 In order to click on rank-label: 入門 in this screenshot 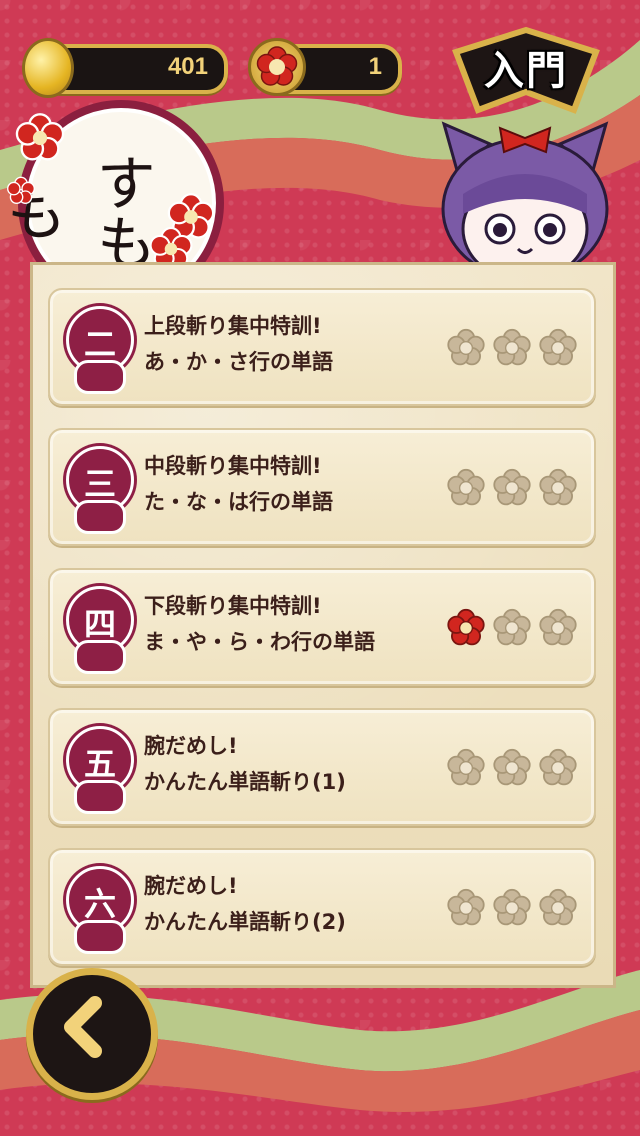, I will do `click(526, 70)`.